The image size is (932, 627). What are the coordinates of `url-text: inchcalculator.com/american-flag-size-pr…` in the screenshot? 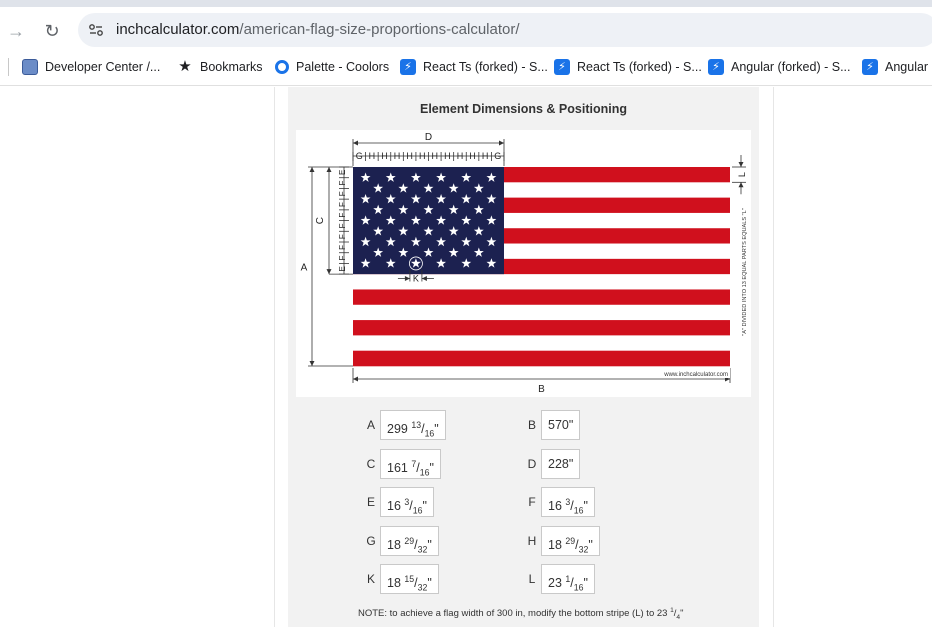 It's located at (318, 29).